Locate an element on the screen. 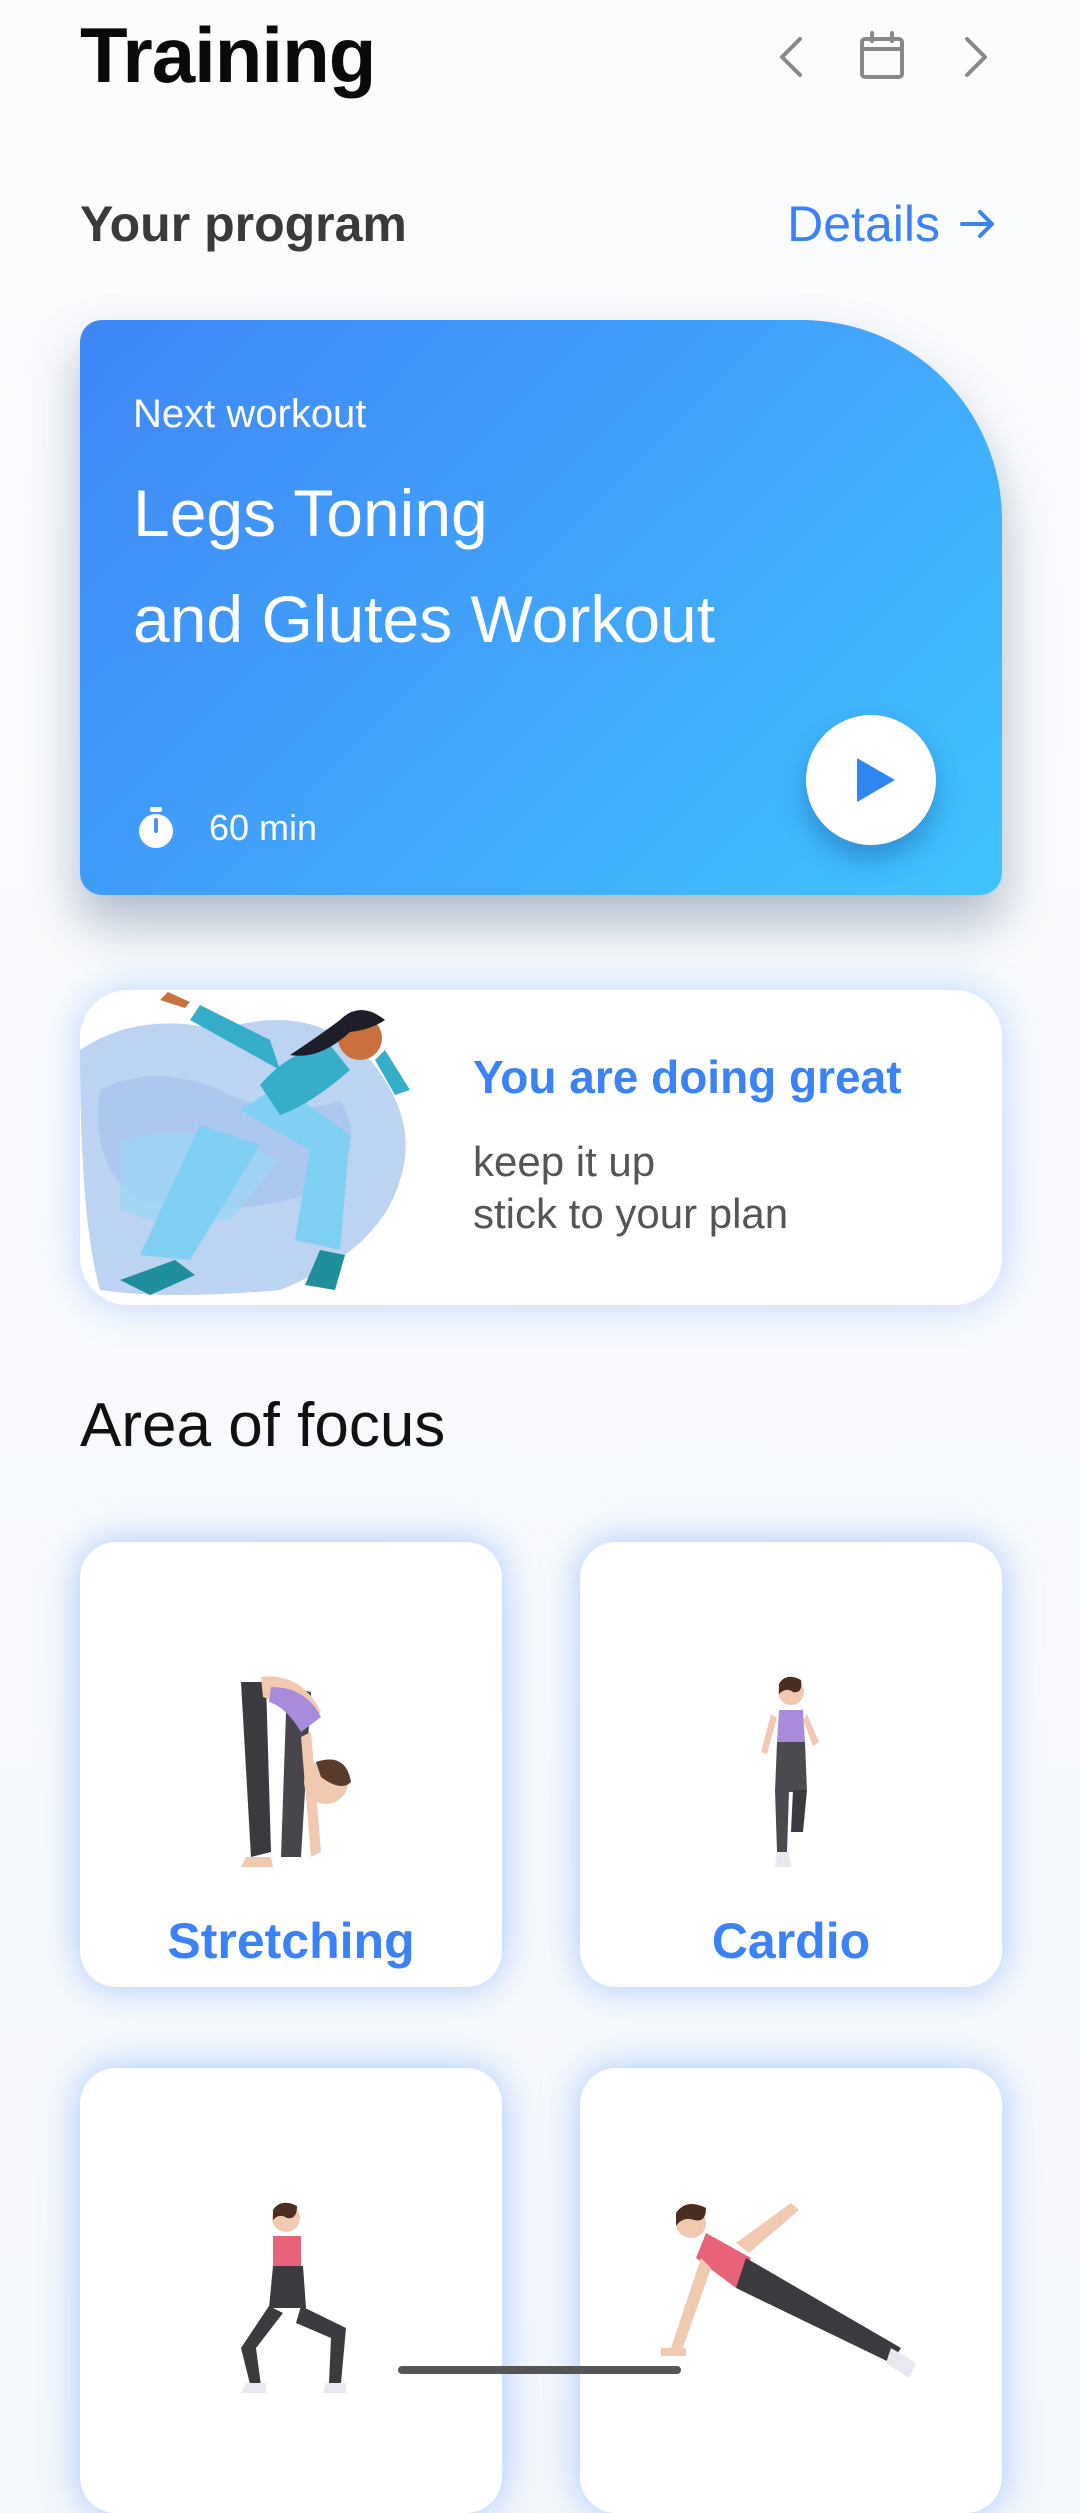 The height and width of the screenshot is (2513, 1080). focus-tile-label: Stretching is located at coordinates (291, 1941).